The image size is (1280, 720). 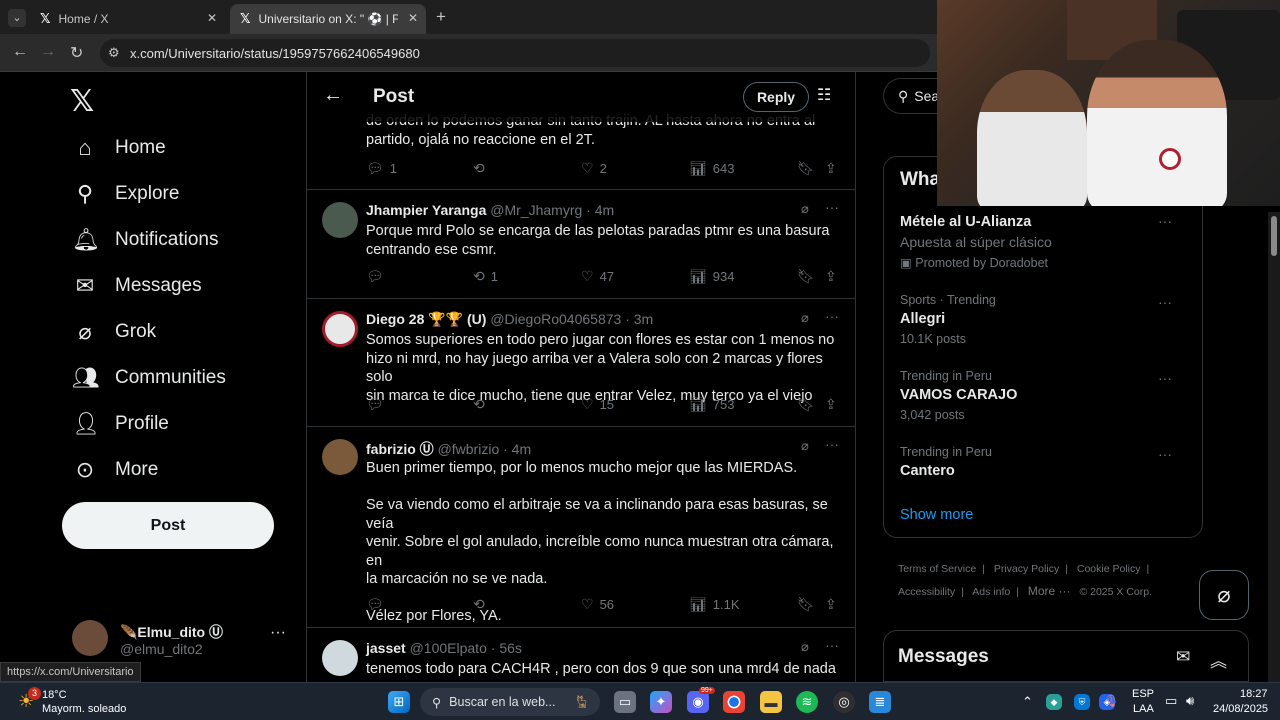 What do you see at coordinates (937, 569) in the screenshot?
I see `footer-terms: Terms of Service` at bounding box center [937, 569].